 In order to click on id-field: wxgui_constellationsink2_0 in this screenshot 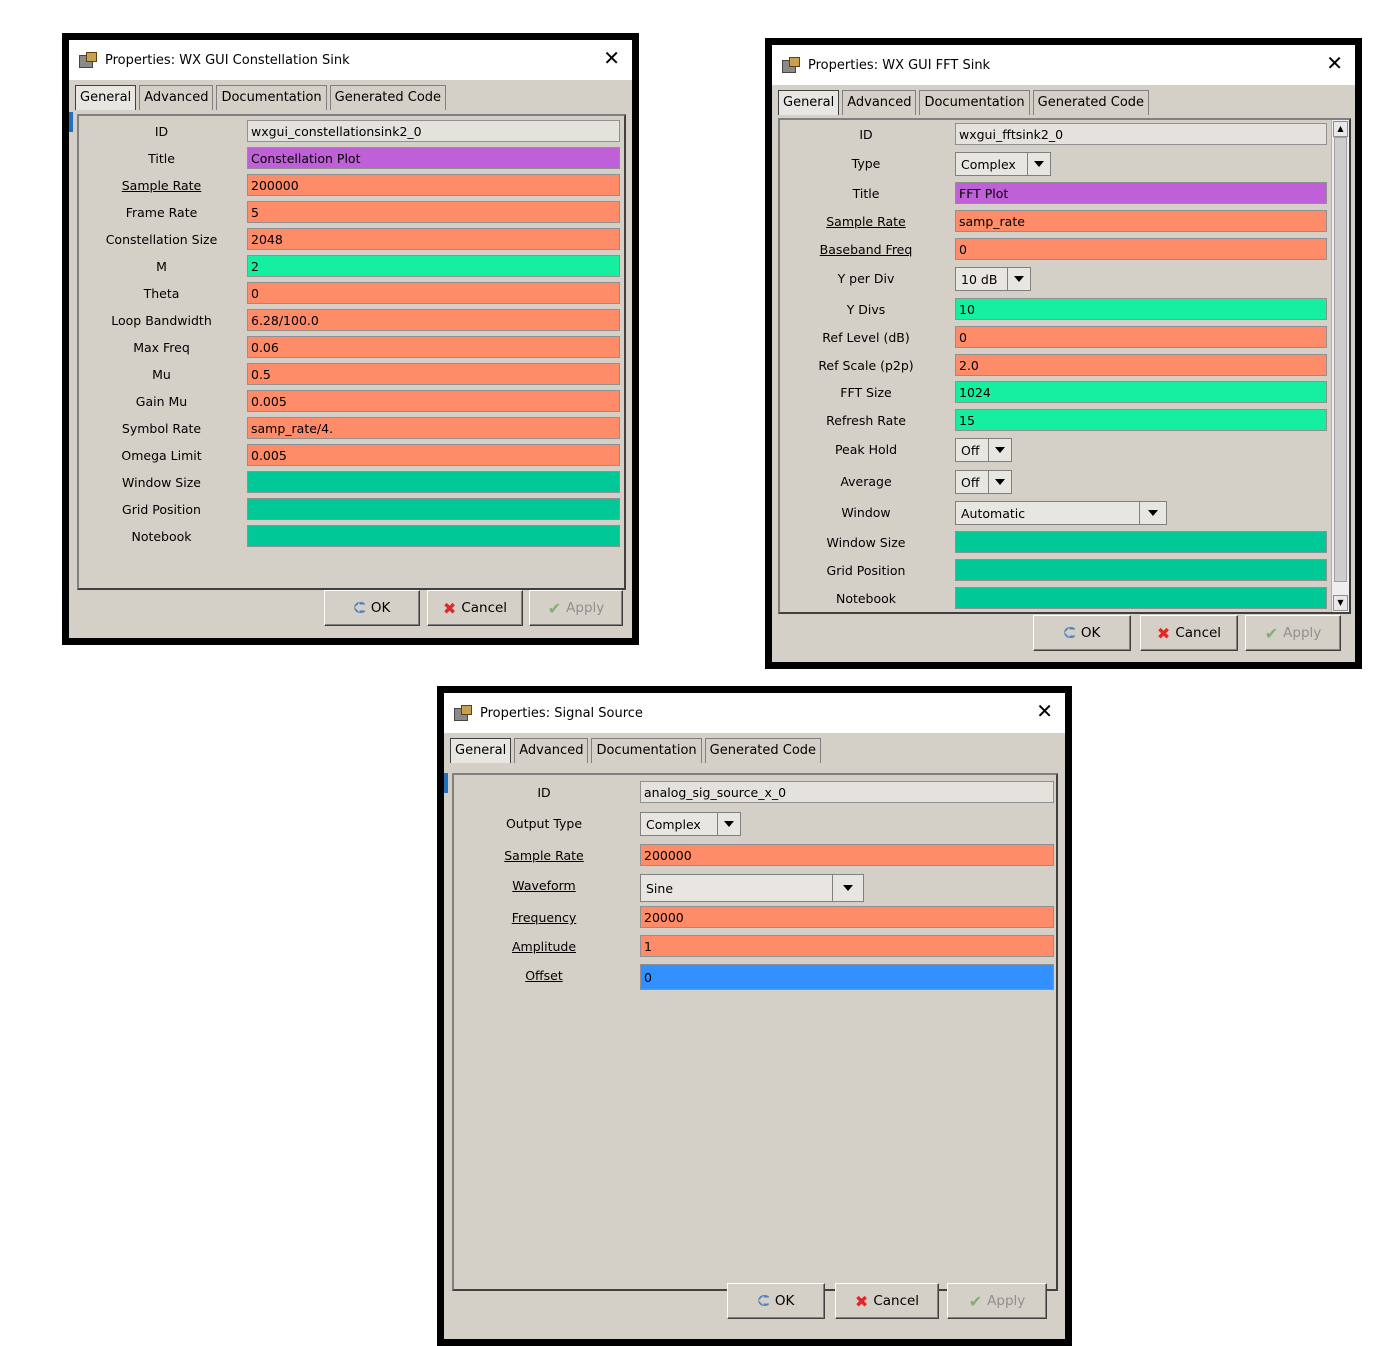, I will do `click(433, 131)`.